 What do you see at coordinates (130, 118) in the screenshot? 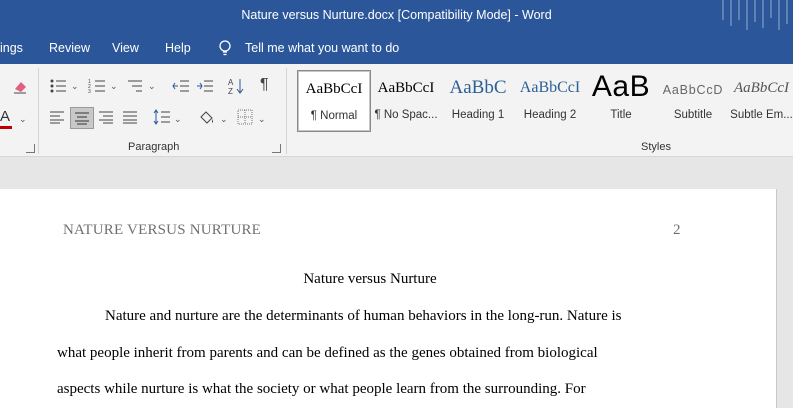
I see `justify-icon` at bounding box center [130, 118].